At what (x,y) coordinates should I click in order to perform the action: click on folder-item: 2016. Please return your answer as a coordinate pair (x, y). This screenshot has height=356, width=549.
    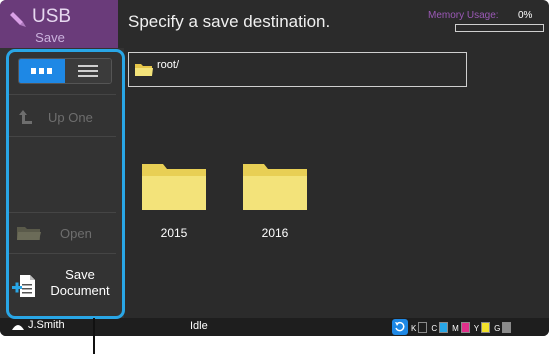
    Looking at the image, I should click on (275, 199).